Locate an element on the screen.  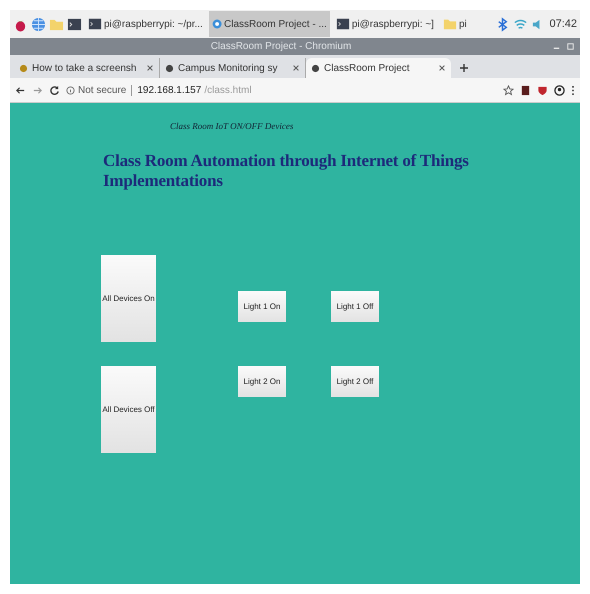
book-icon is located at coordinates (525, 90).